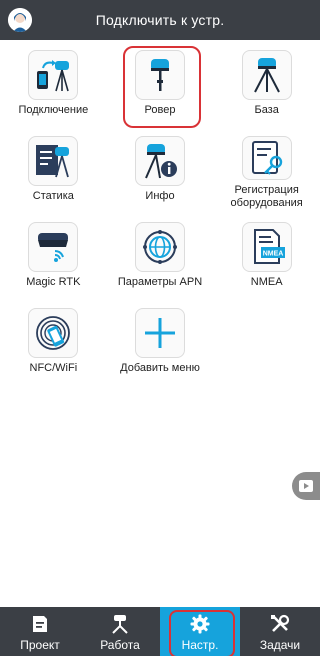  Describe the element at coordinates (159, 161) in the screenshot. I see `info-icon` at that location.